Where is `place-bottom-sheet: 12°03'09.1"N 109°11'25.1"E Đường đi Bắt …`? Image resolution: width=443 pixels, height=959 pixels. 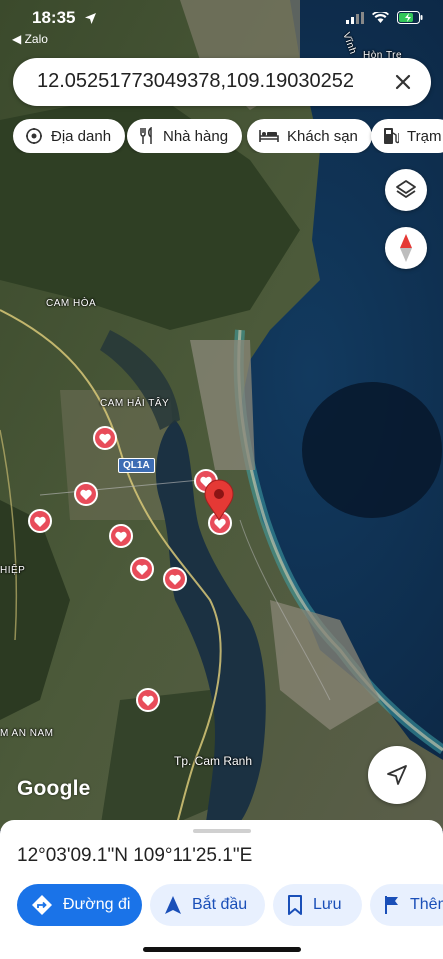
place-bottom-sheet: 12°03'09.1"N 109°11'25.1"E Đường đi Bắt … is located at coordinates (221, 889).